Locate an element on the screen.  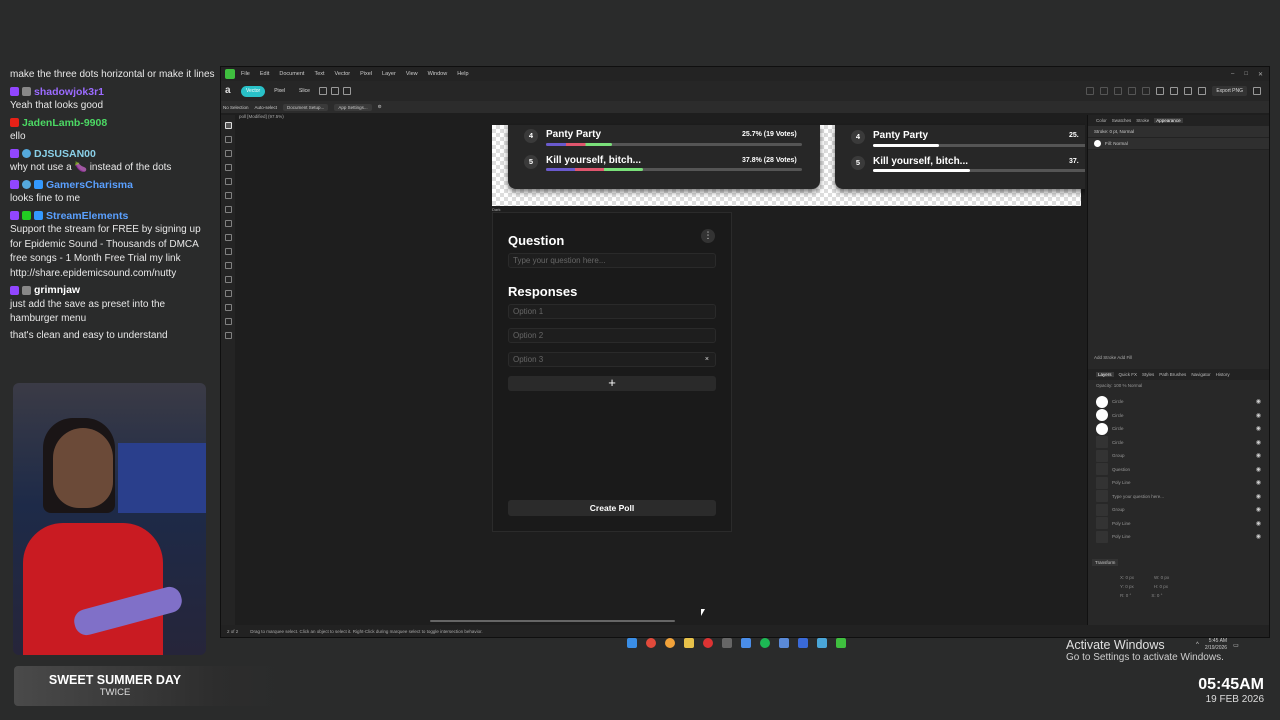
pencil-tool-icon is located at coordinates (228, 181).